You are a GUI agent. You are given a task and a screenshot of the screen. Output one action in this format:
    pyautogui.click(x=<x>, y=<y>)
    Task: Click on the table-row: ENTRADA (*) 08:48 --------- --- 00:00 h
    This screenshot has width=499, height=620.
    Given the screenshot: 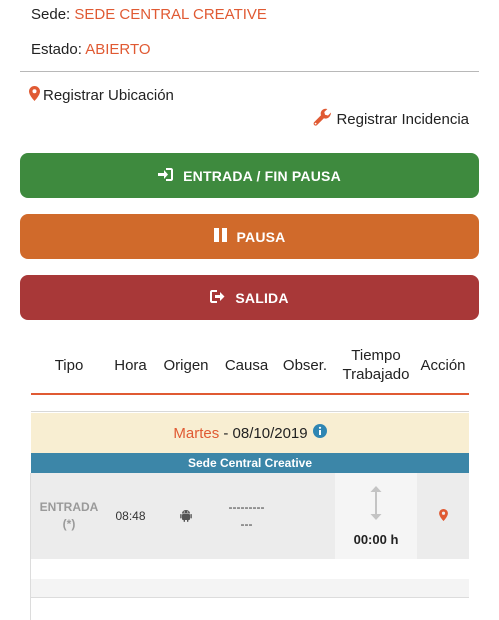 What is the action you would take?
    pyautogui.click(x=250, y=516)
    